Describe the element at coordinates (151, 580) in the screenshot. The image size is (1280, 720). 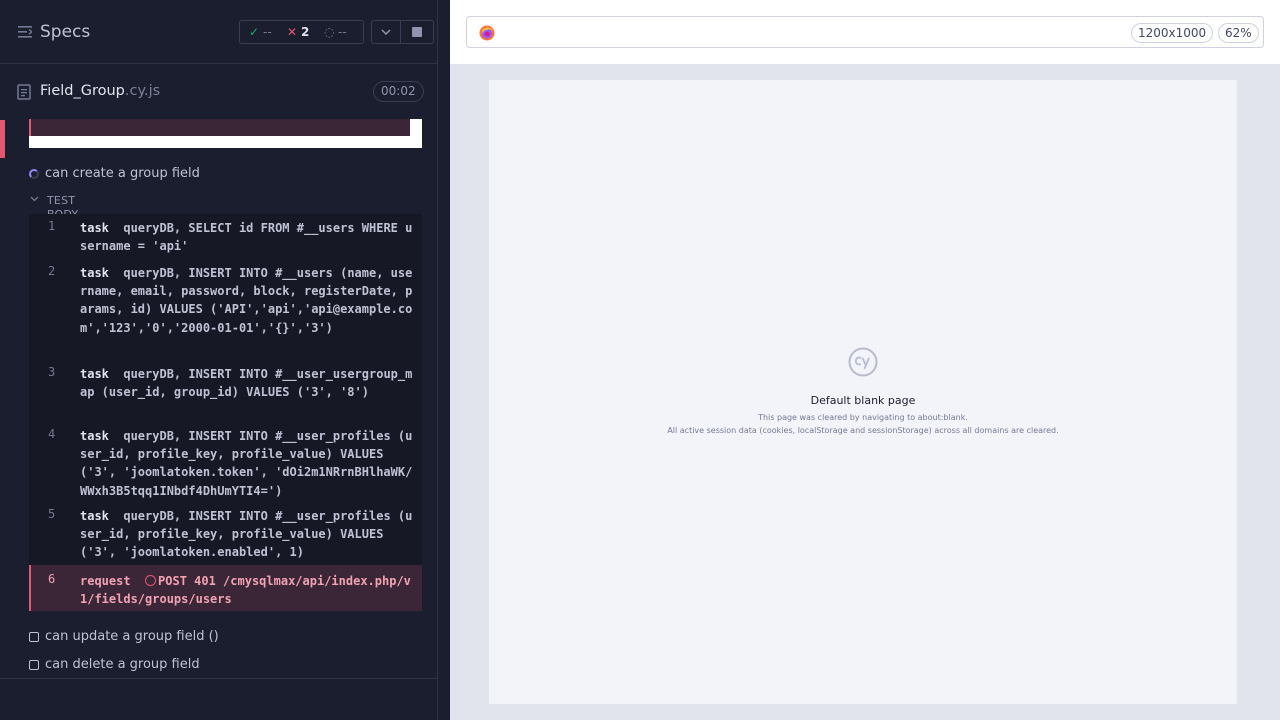
I see `failed-circle-icon` at that location.